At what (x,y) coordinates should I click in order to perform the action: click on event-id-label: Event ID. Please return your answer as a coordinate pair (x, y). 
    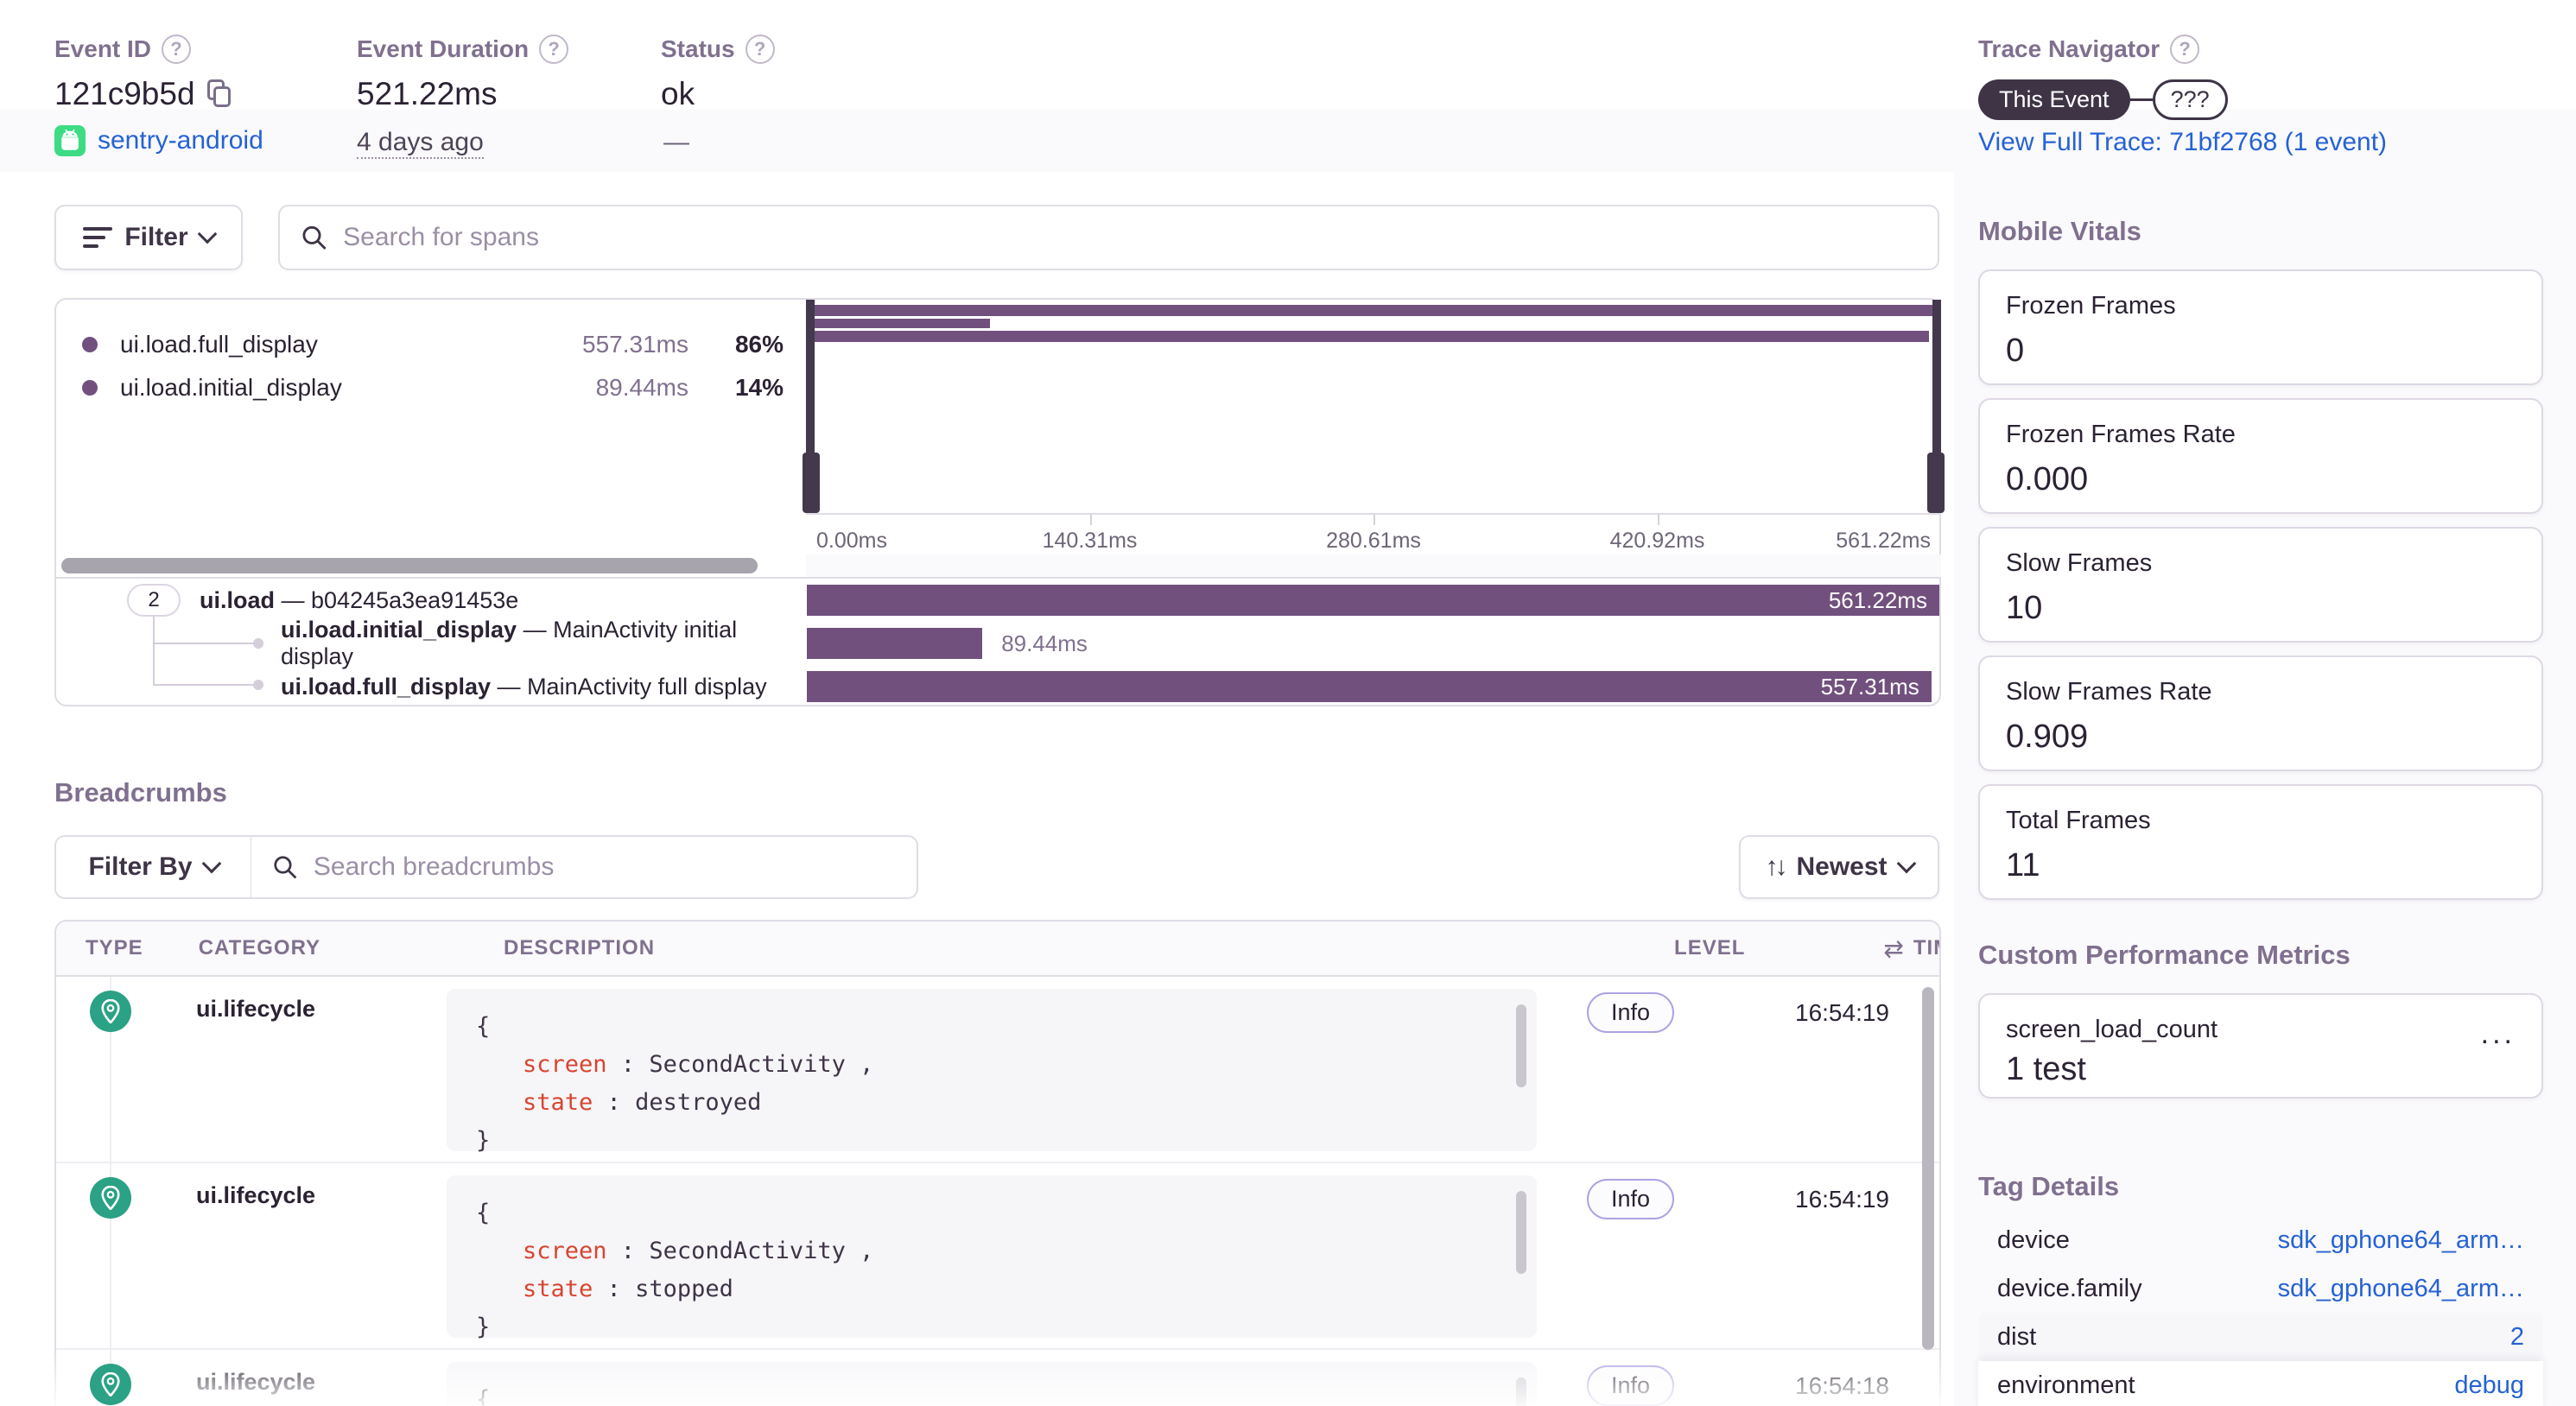
    Looking at the image, I should click on (103, 49).